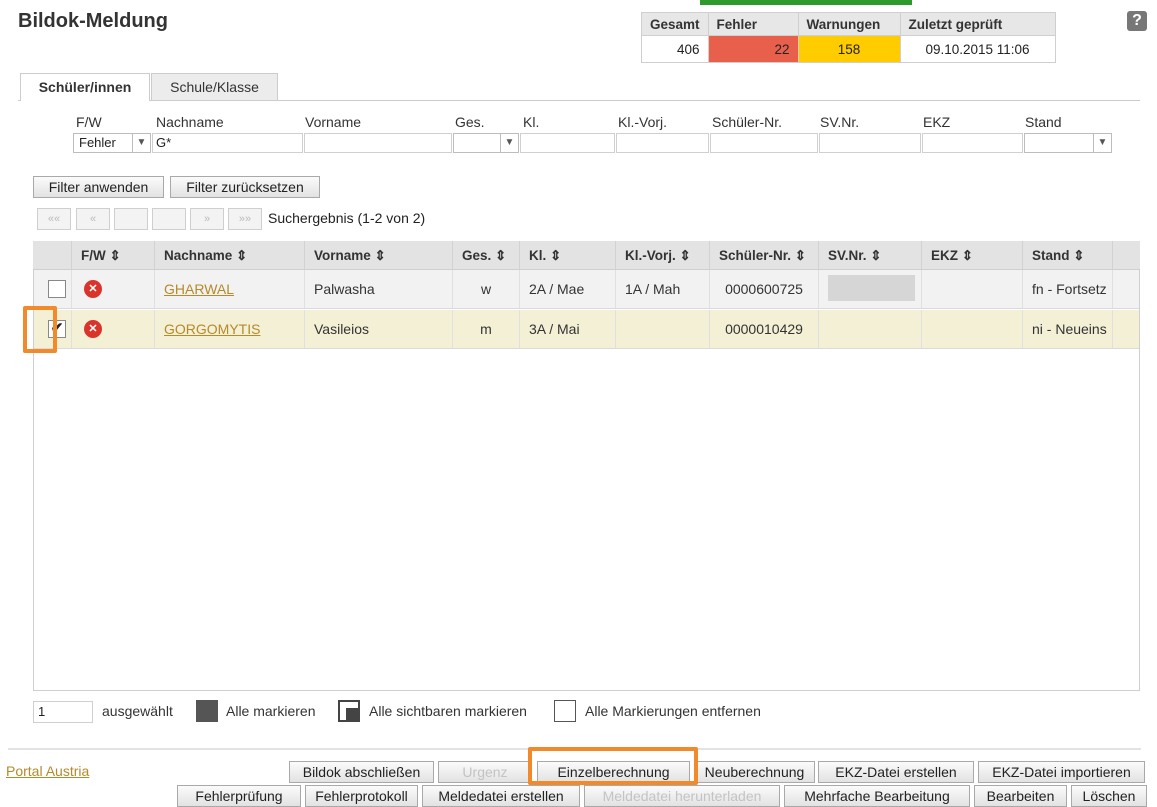 Image resolution: width=1157 pixels, height=807 pixels. What do you see at coordinates (613, 772) in the screenshot?
I see `einzelberechnung-button: Einzelberechnung` at bounding box center [613, 772].